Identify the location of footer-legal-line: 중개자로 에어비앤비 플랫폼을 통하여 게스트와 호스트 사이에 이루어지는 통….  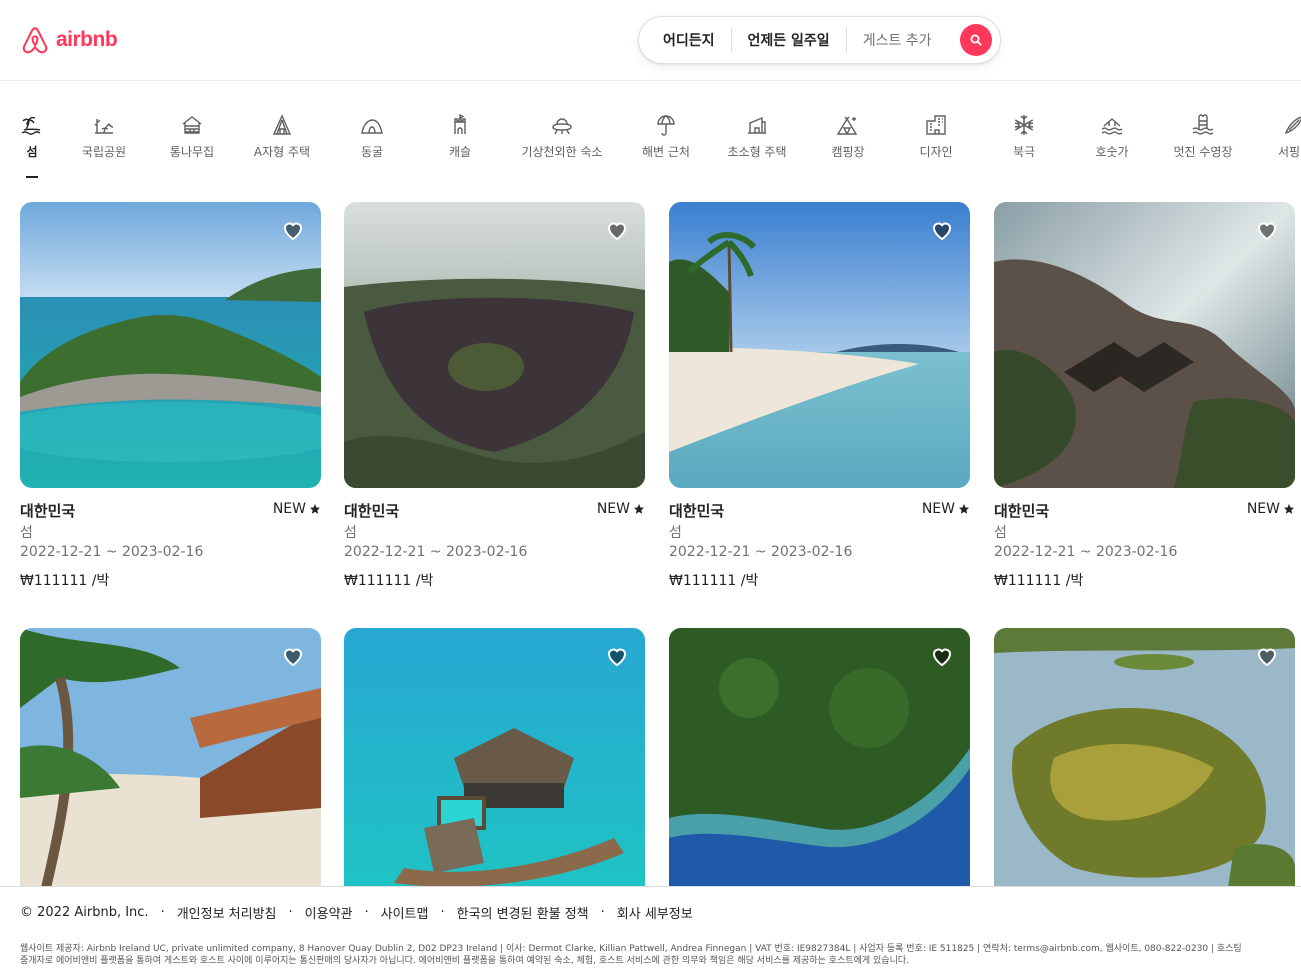
(464, 961).